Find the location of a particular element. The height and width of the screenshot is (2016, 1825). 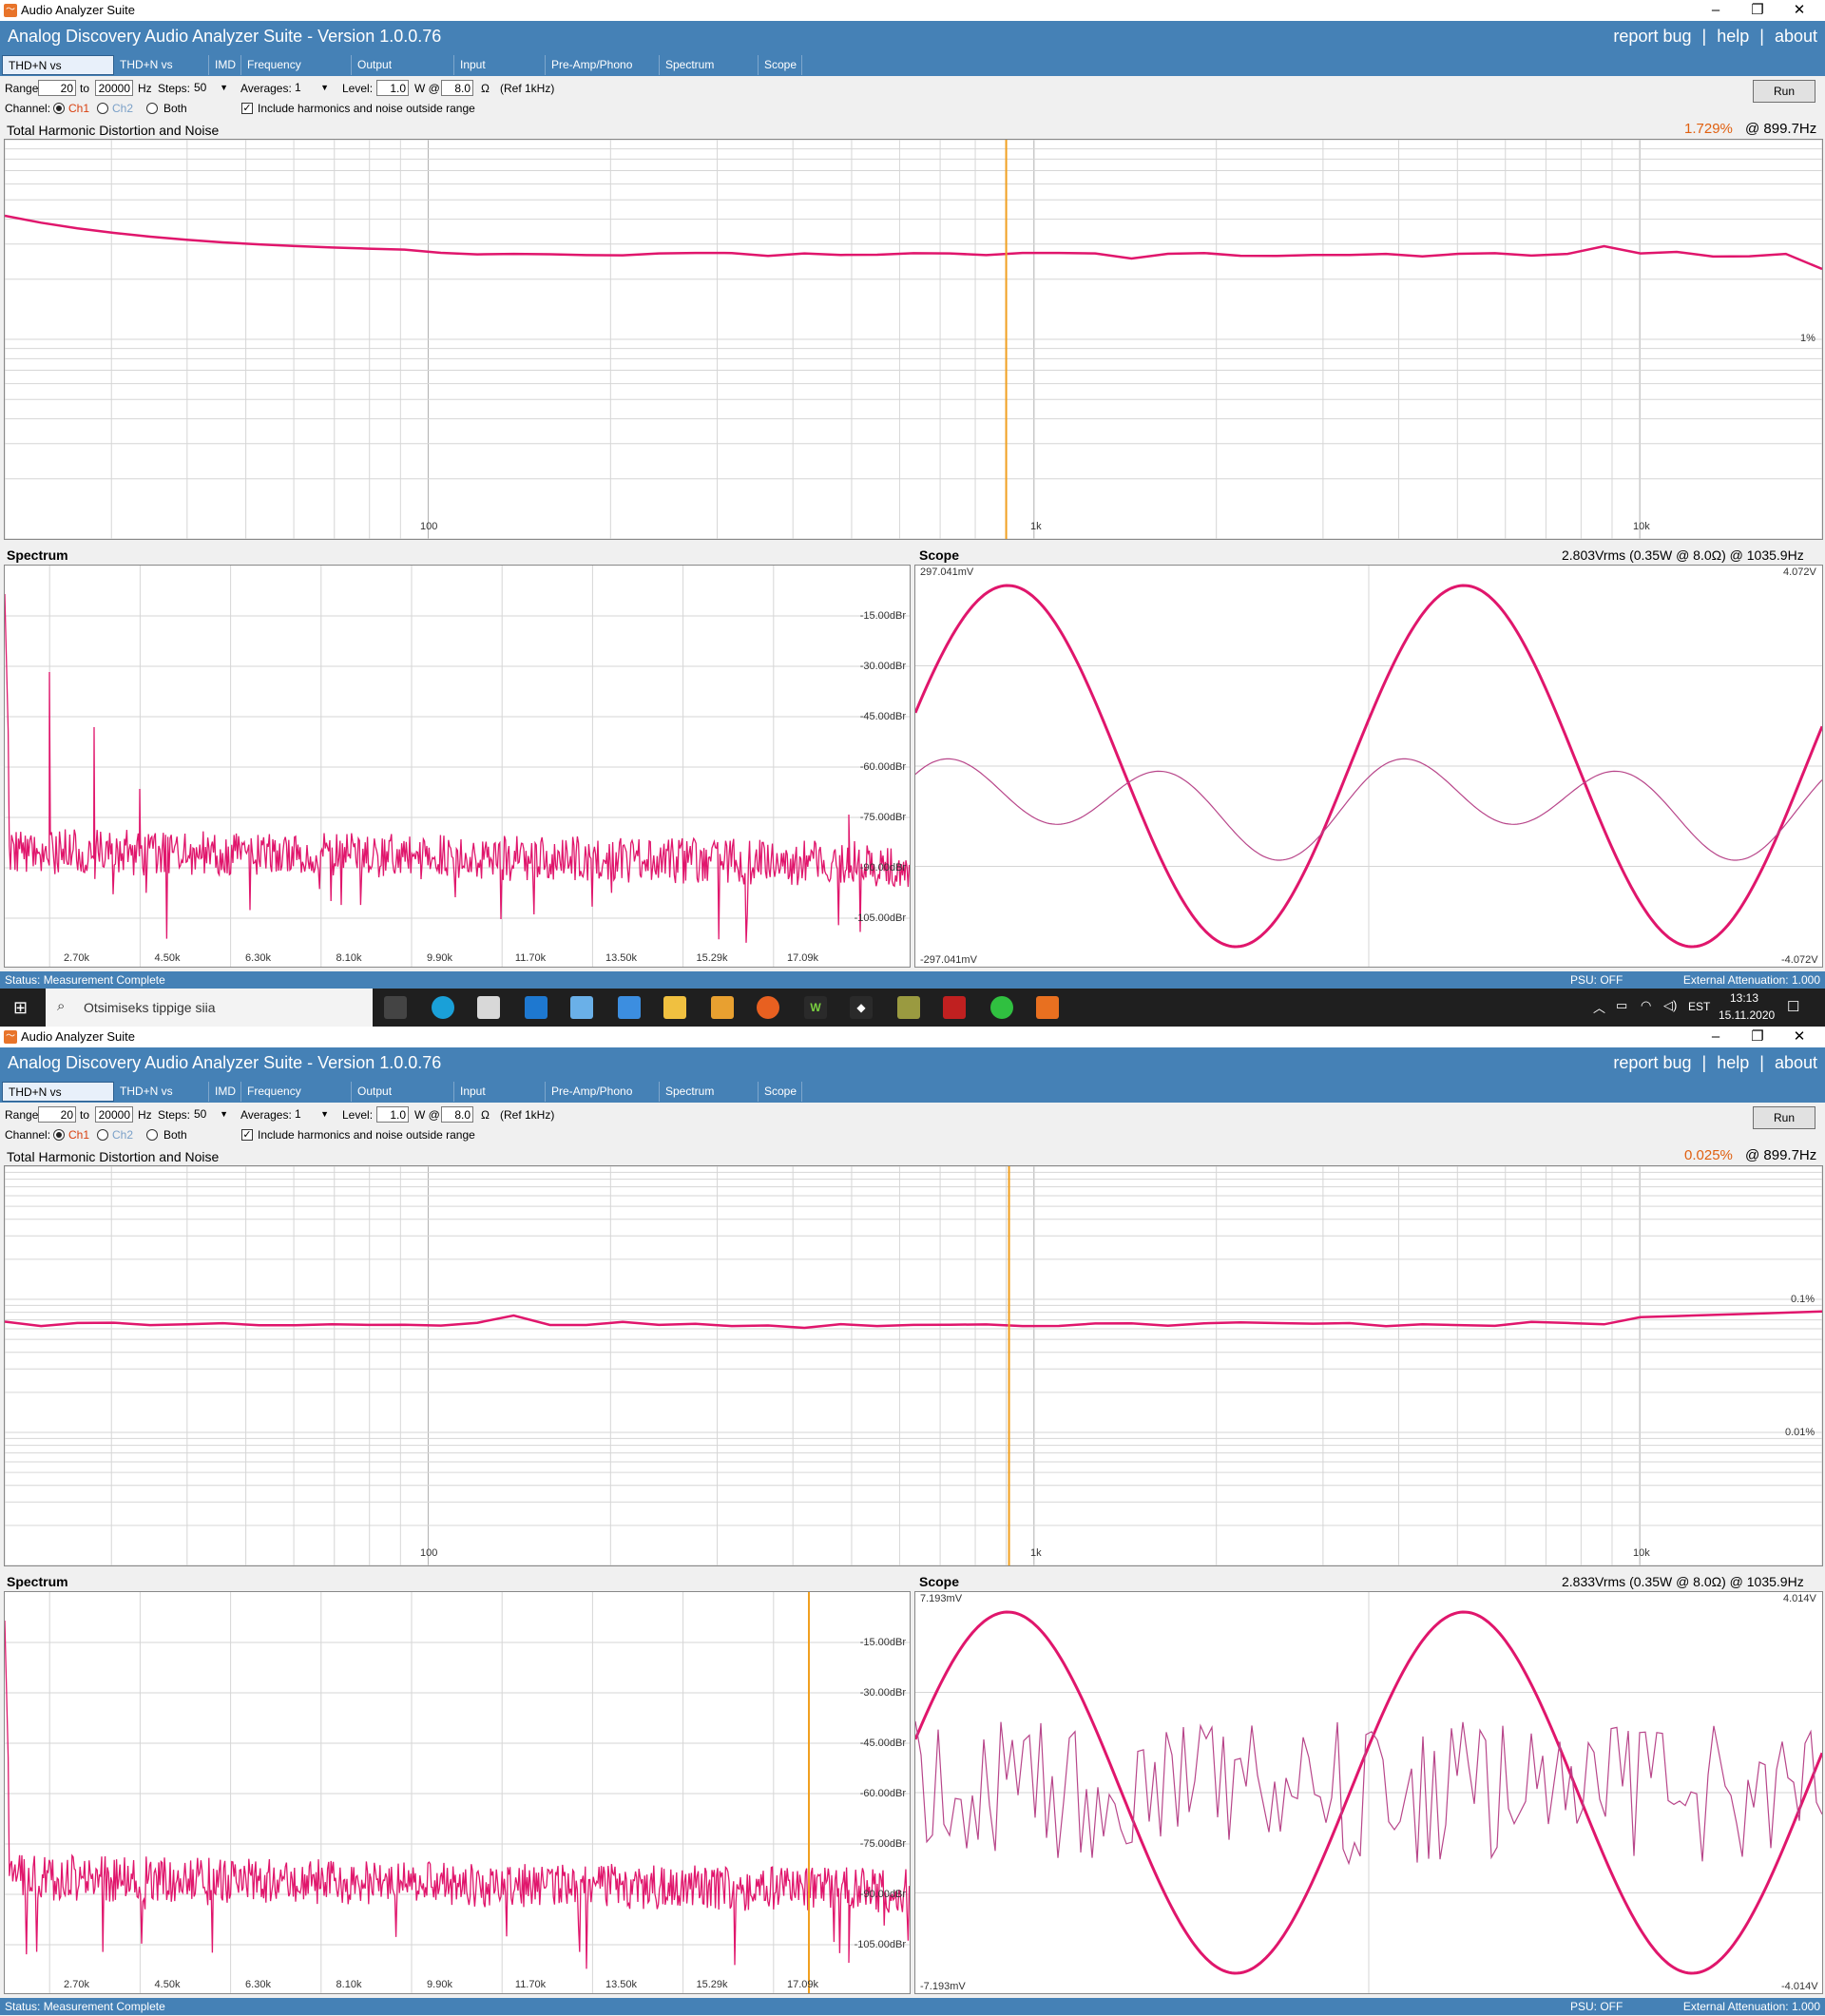

firefox-icon is located at coordinates (768, 1007).